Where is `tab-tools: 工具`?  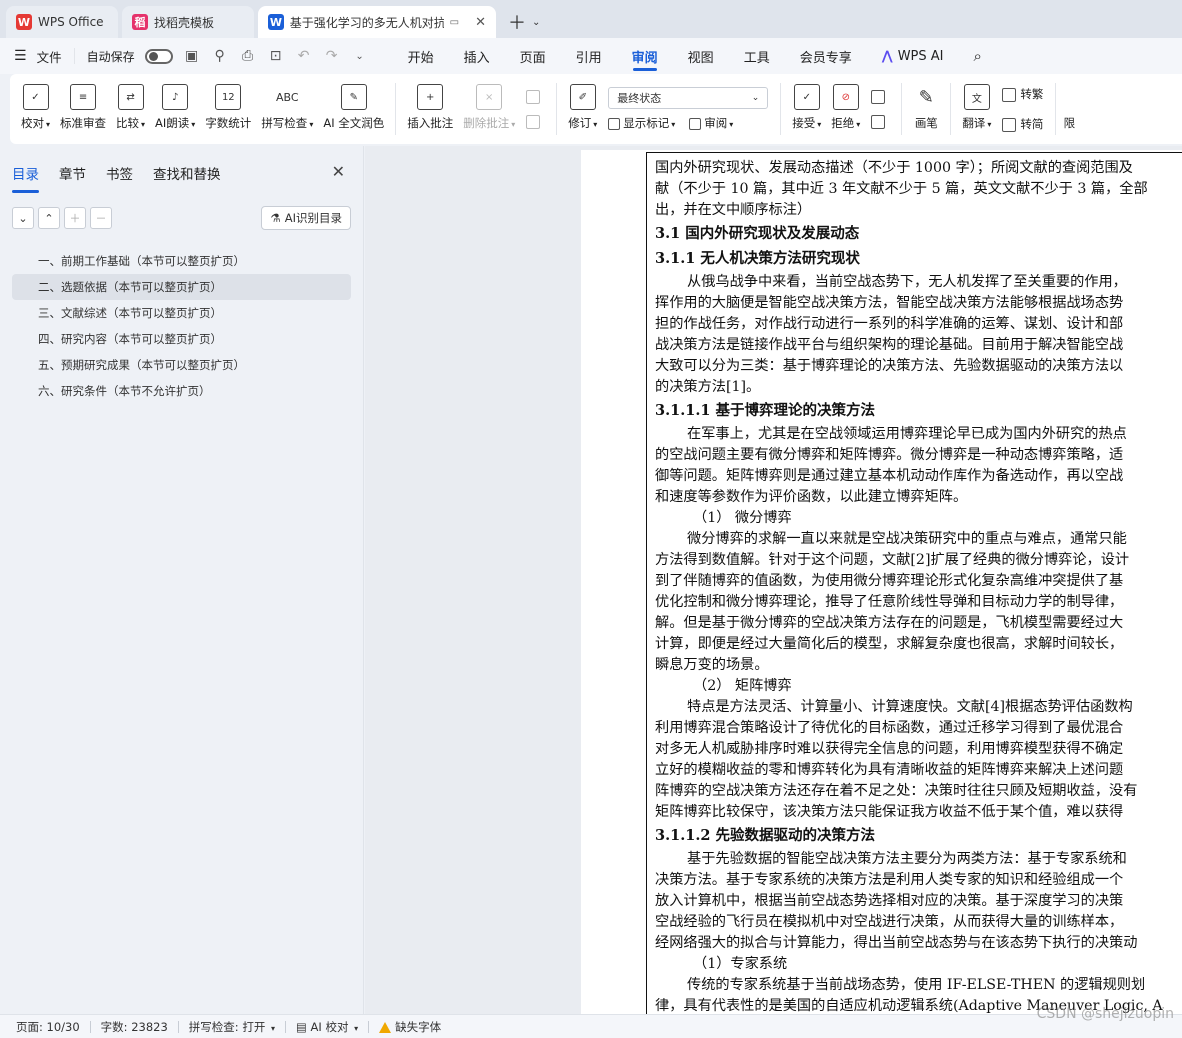 tab-tools: 工具 is located at coordinates (757, 56).